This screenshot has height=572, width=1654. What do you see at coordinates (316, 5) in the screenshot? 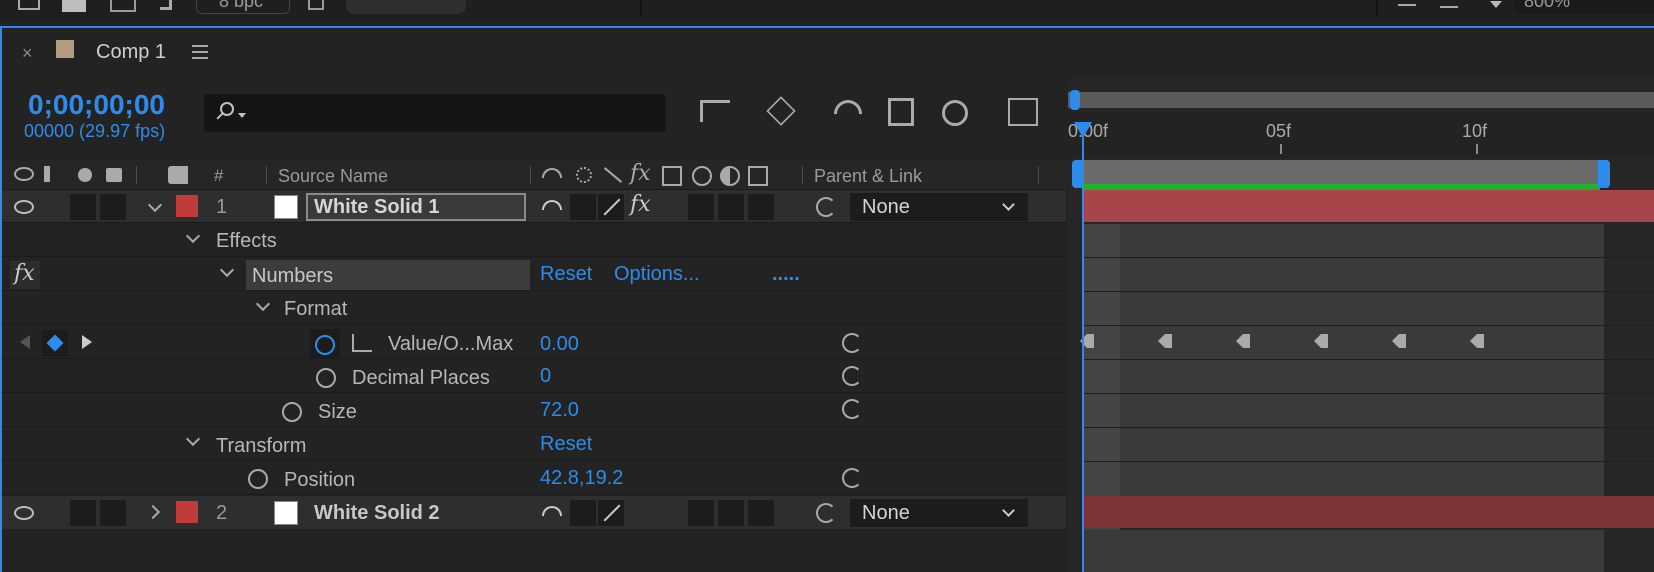
I see `trash-icon` at bounding box center [316, 5].